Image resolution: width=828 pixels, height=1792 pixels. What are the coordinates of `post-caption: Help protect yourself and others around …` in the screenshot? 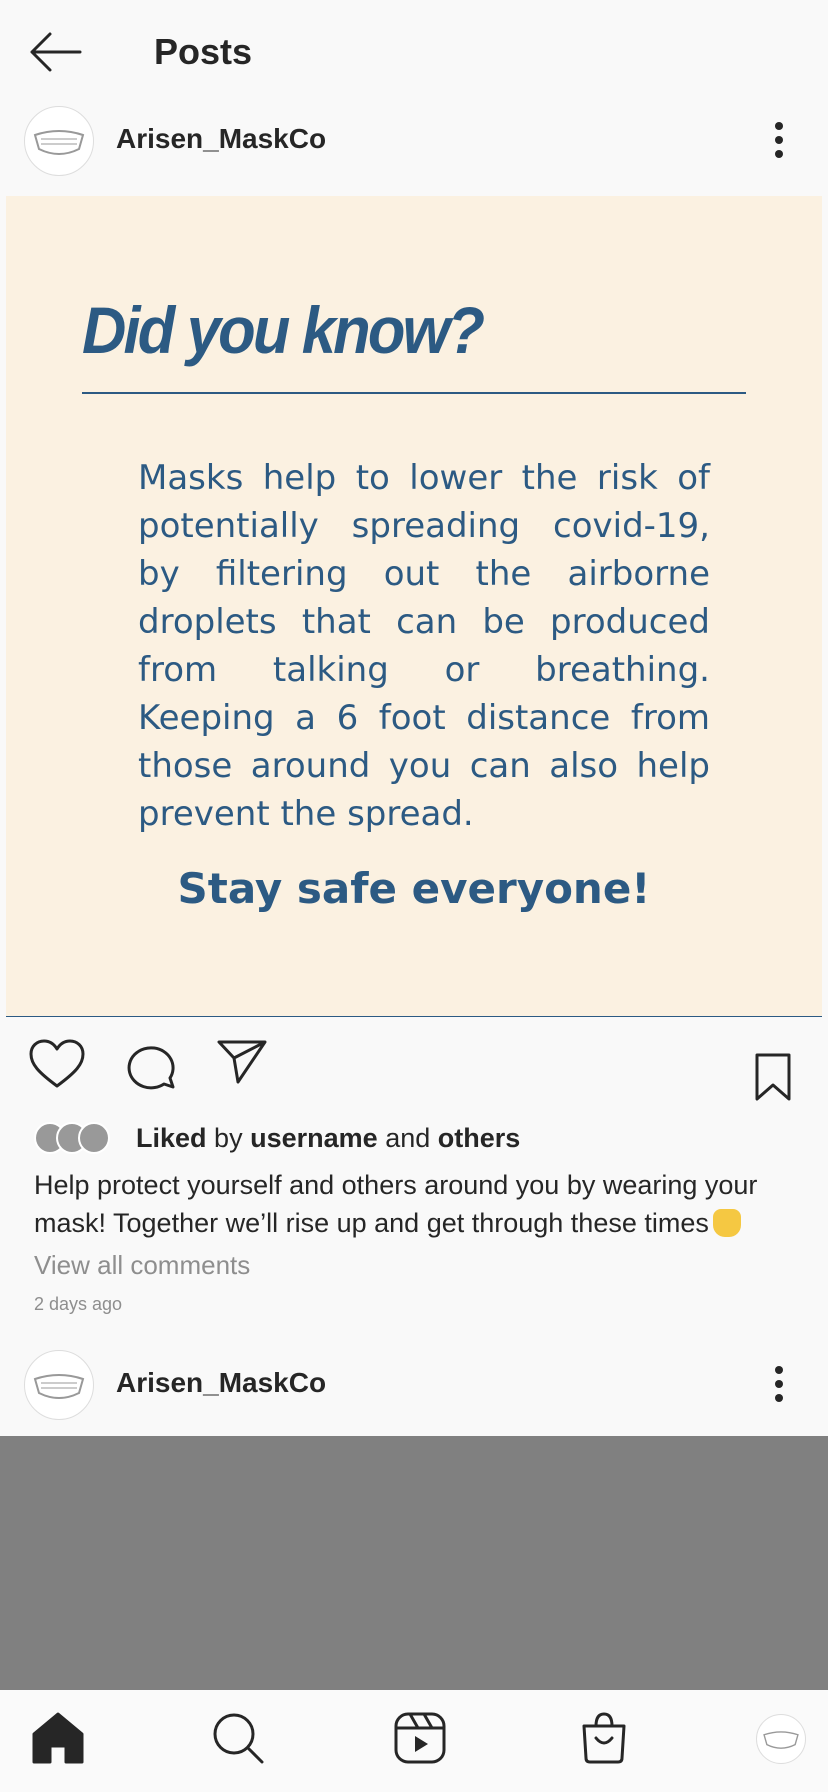 It's located at (414, 1204).